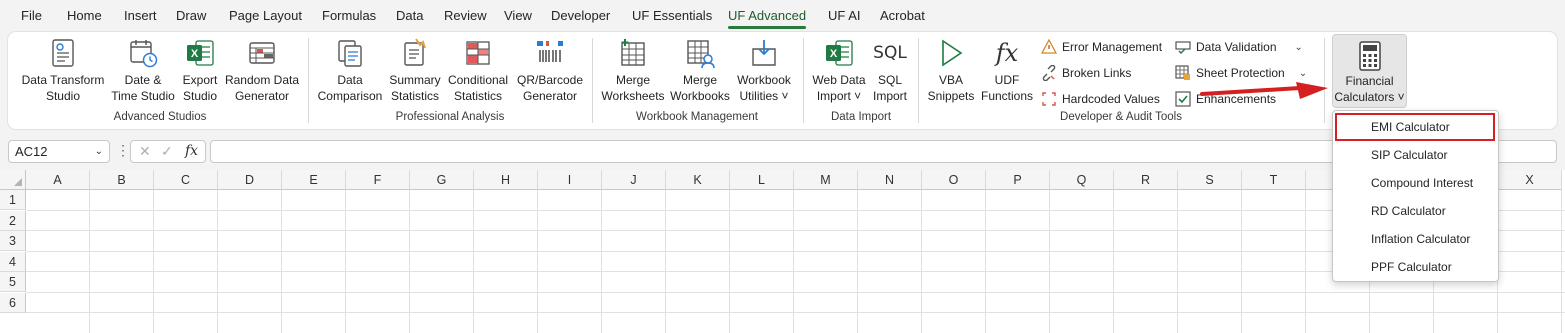 This screenshot has height=333, width=1565. I want to click on emi-calculator-item: EMI Calculator, so click(1415, 127).